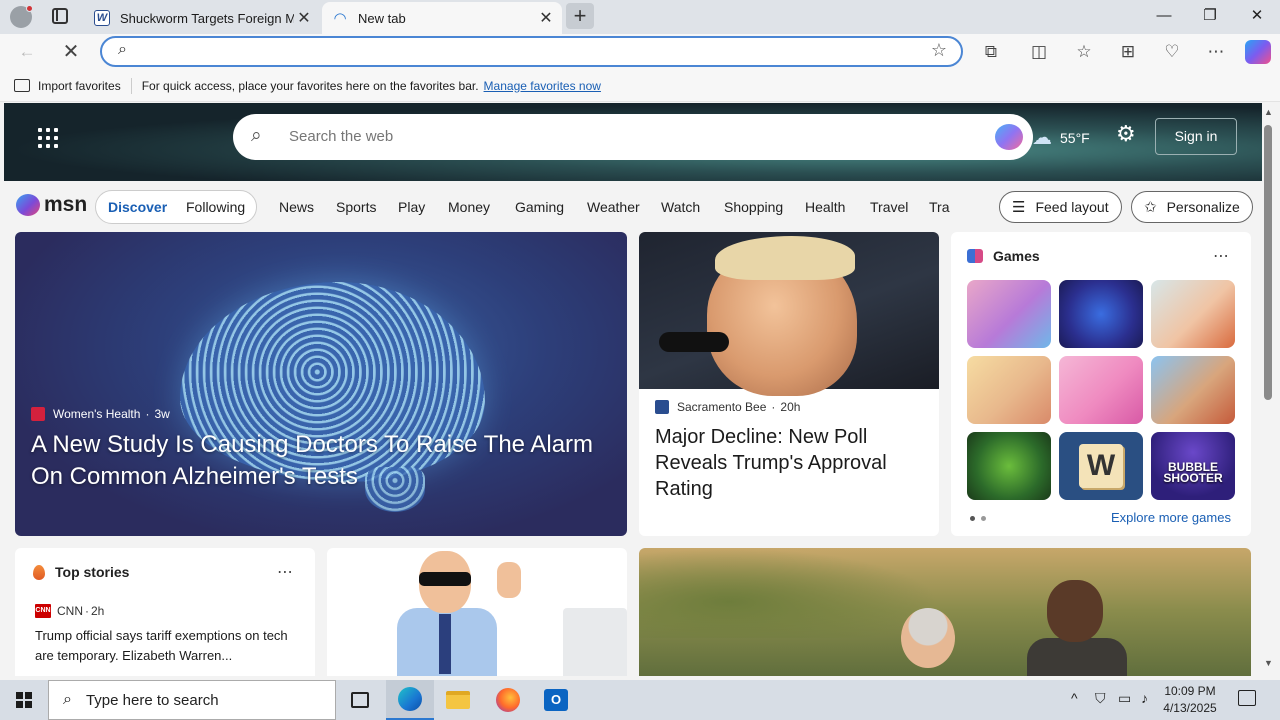 The width and height of the screenshot is (1280, 720). Describe the element at coordinates (1009, 137) in the screenshot. I see `copilot-search-icon` at that location.